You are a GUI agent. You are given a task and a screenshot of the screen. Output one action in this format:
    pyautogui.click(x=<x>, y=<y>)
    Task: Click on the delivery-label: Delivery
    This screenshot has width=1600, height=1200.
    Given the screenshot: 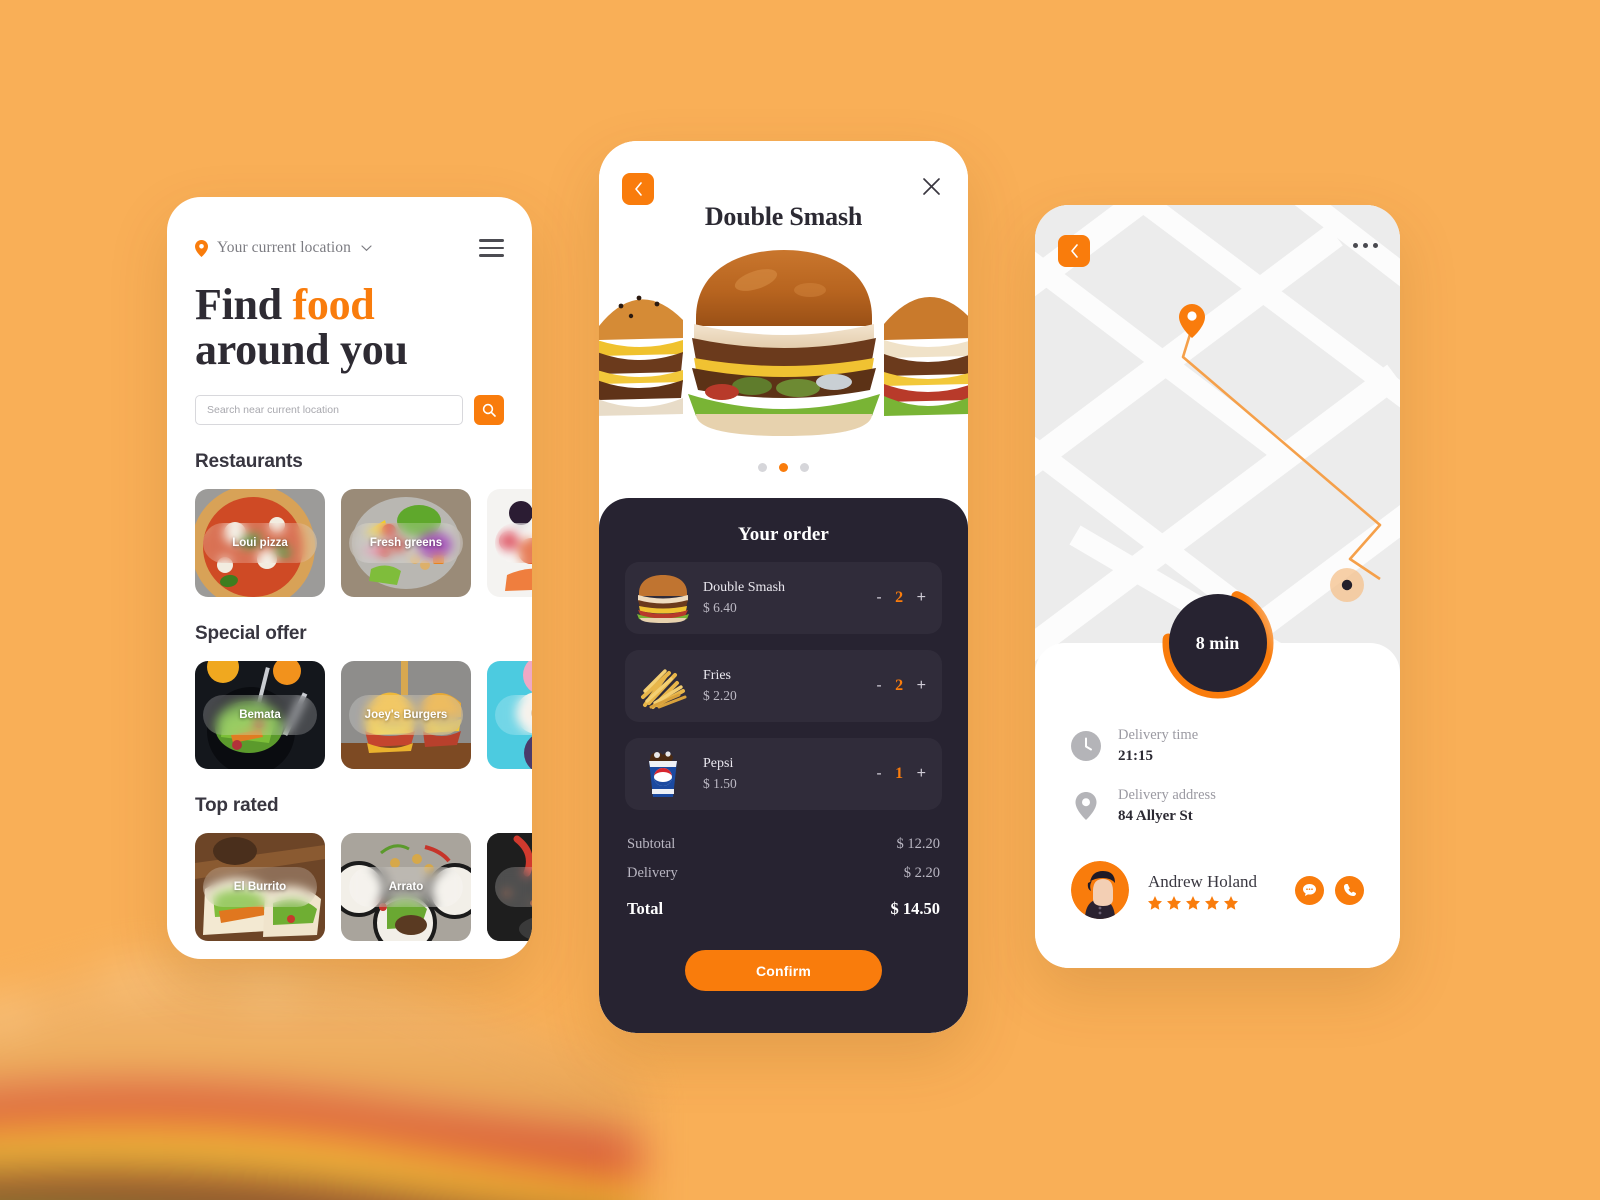 What is the action you would take?
    pyautogui.click(x=652, y=873)
    